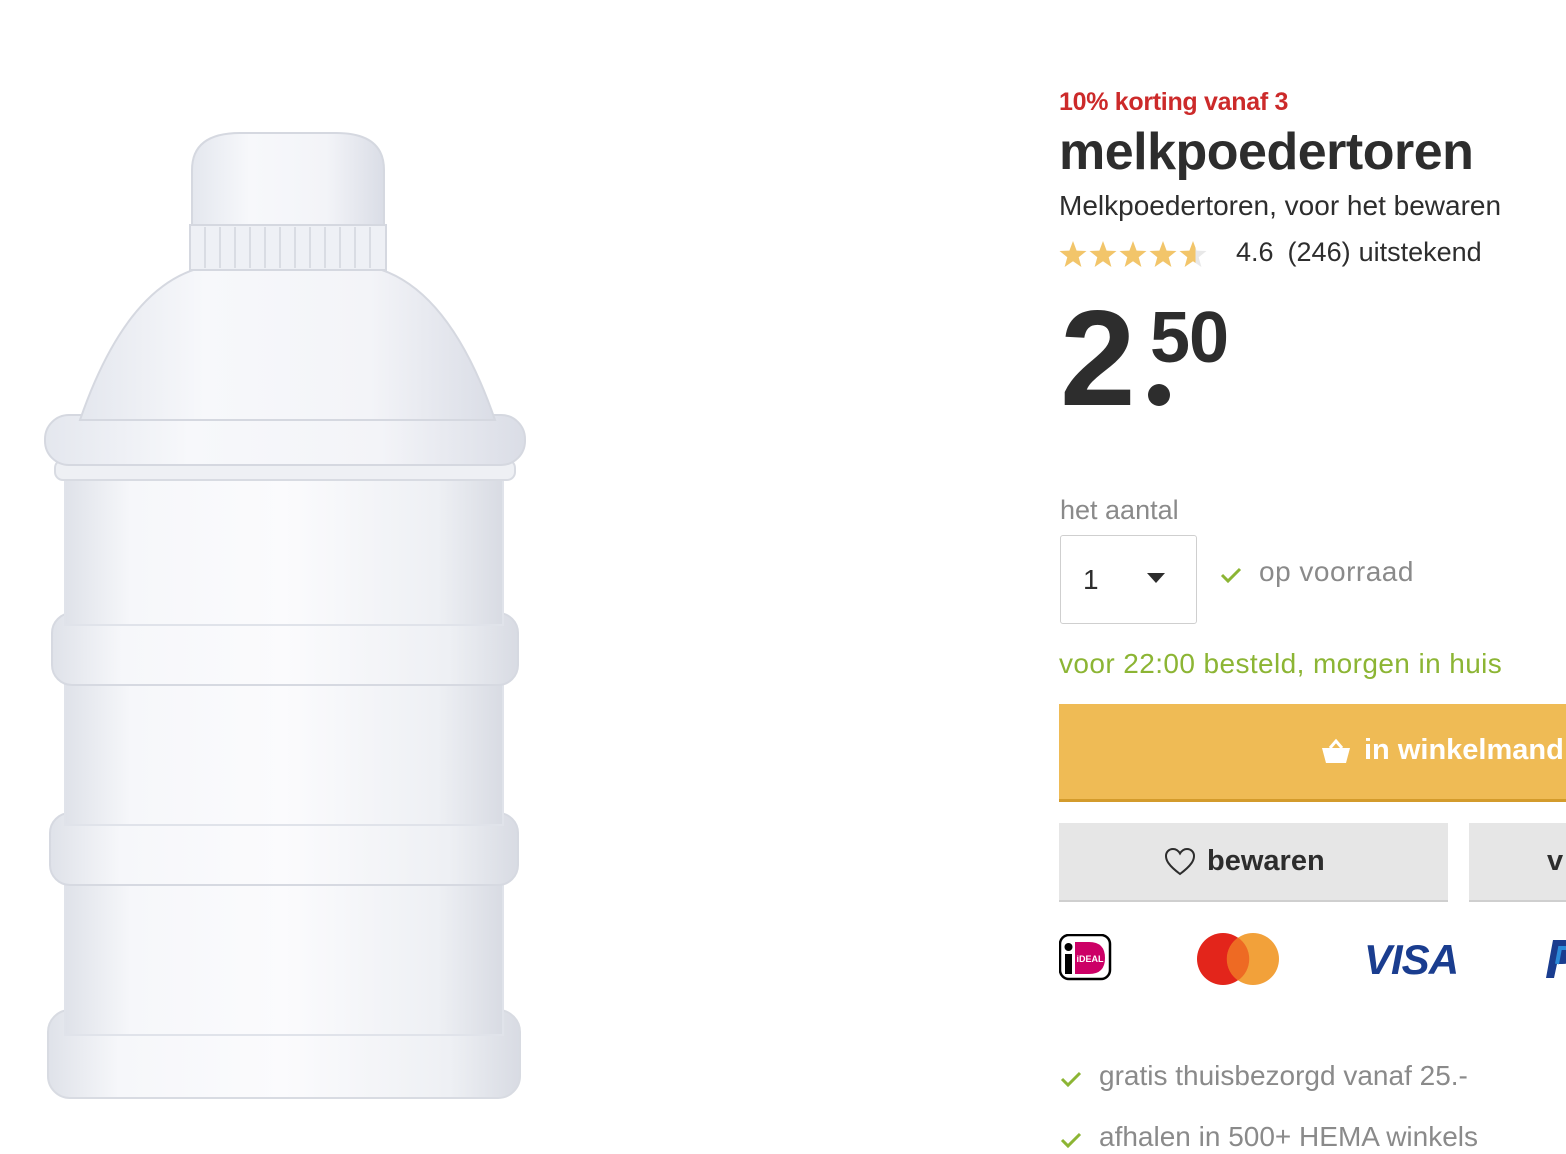  Describe the element at coordinates (1312, 753) in the screenshot. I see `add-to-cart-button: in winkelmand` at that location.